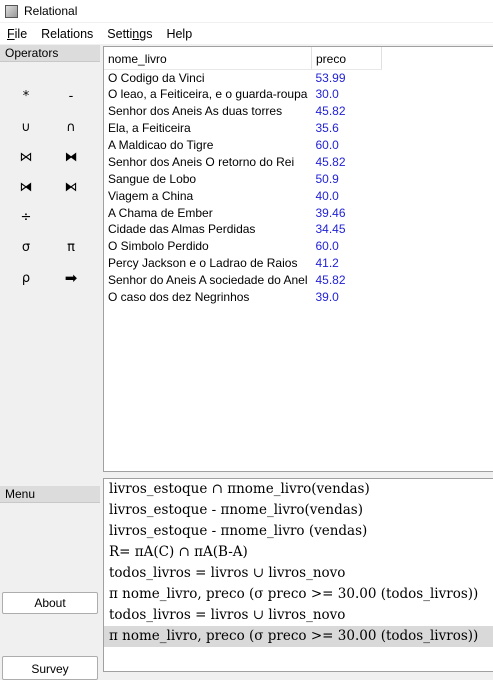 The width and height of the screenshot is (493, 680). I want to click on op-intersection-button: ∩, so click(71, 127).